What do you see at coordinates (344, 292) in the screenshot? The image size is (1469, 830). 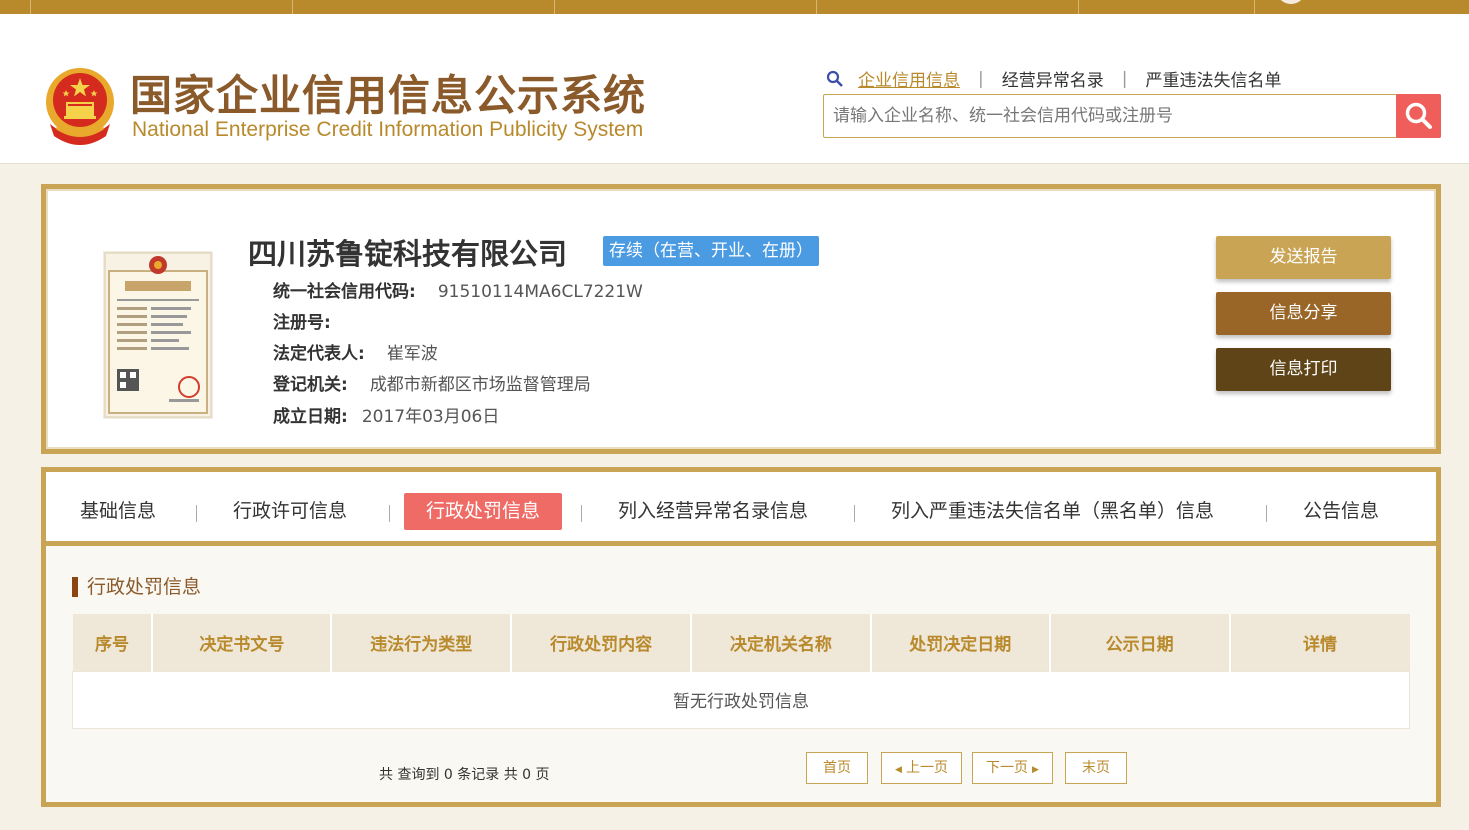 I see `credit-code-label: 统一社会信用代码:` at bounding box center [344, 292].